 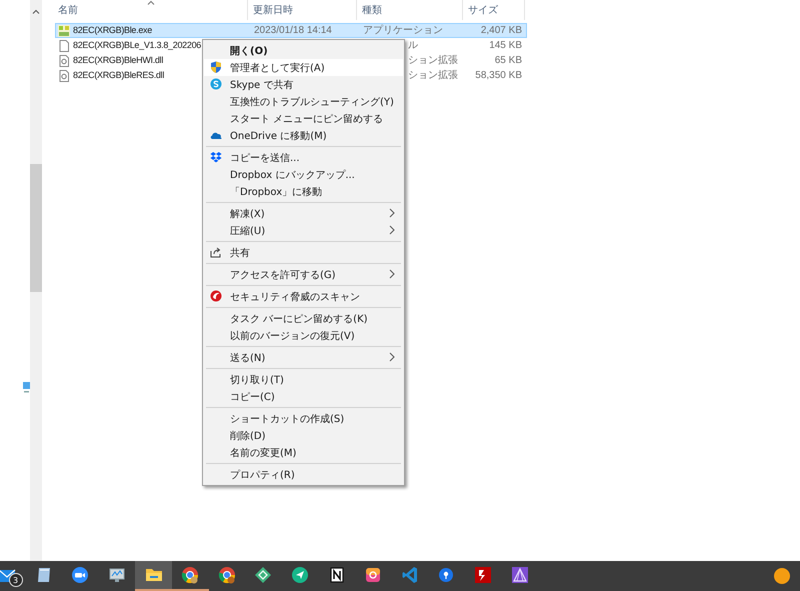 What do you see at coordinates (303, 50) in the screenshot?
I see `menu-item: 開く(O)` at bounding box center [303, 50].